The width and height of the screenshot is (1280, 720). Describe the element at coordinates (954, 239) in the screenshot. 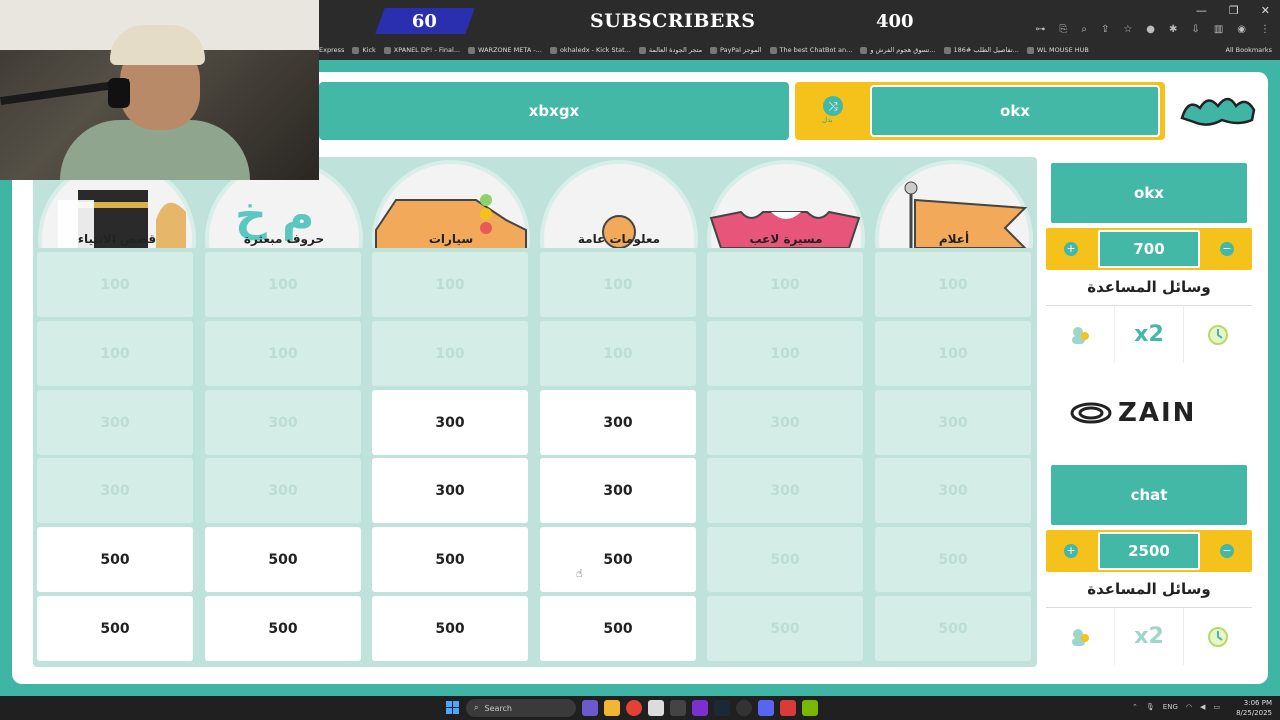

I see `category-label: أعلام` at that location.